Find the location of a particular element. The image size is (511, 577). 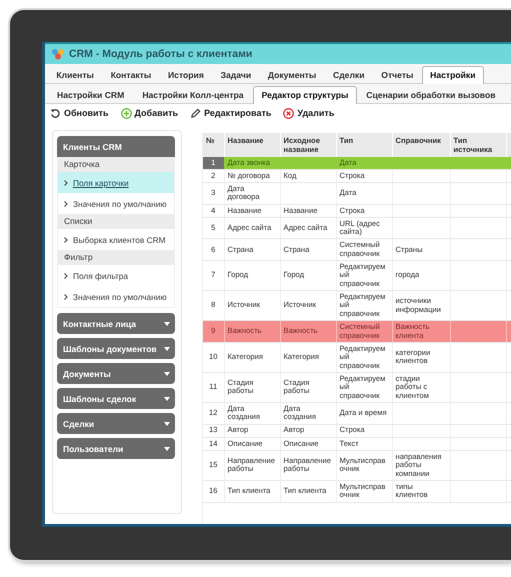

plus-icon is located at coordinates (126, 113).